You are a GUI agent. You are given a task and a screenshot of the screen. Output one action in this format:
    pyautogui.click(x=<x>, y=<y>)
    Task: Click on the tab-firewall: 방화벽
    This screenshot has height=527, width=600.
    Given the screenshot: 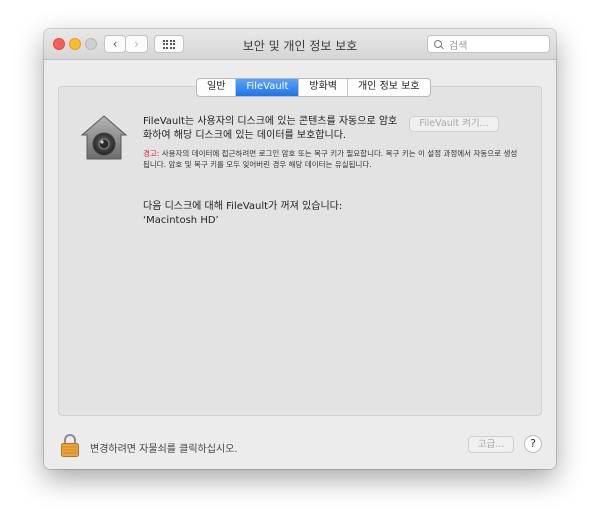 What is the action you would take?
    pyautogui.click(x=323, y=87)
    